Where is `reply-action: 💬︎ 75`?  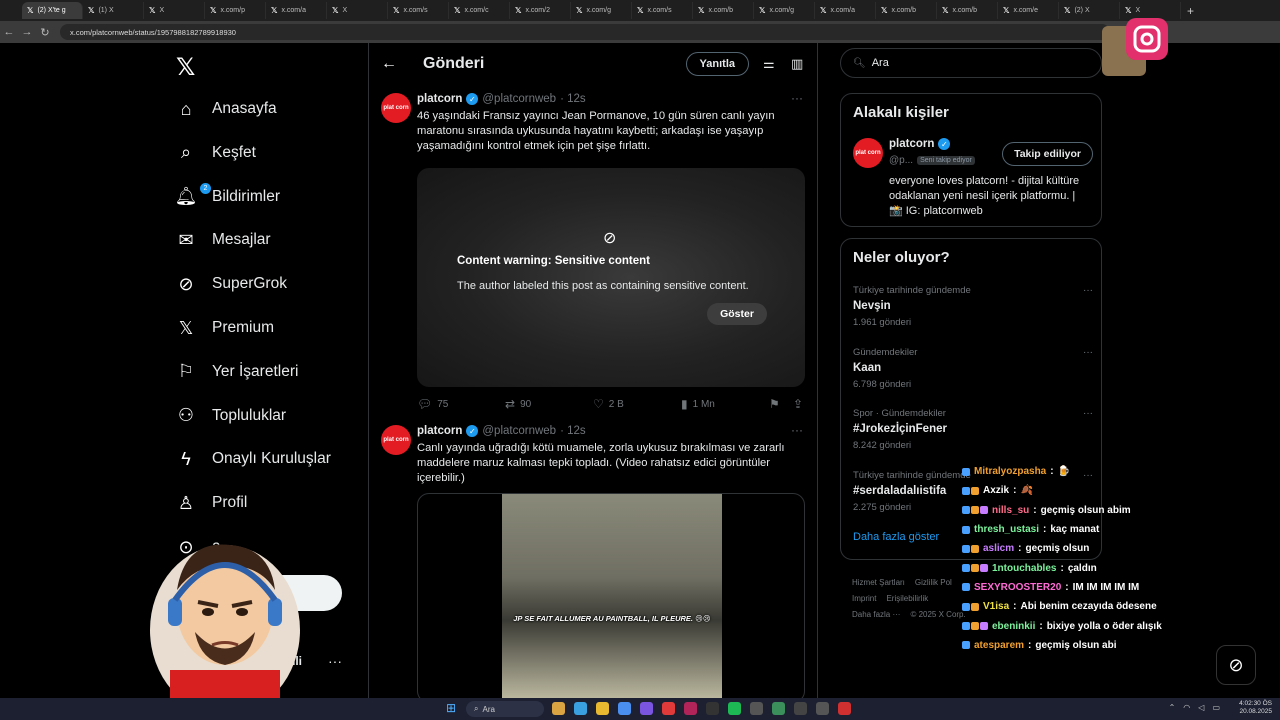 reply-action: 💬︎ 75 is located at coordinates (461, 404).